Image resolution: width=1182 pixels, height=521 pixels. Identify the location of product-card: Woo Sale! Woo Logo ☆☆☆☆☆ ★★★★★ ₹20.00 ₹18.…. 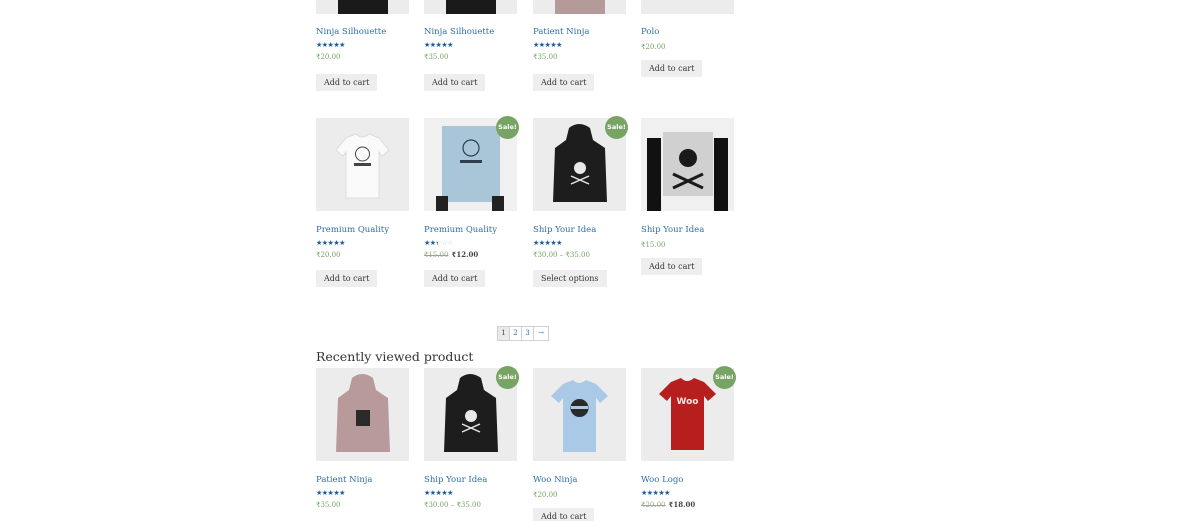
(688, 438).